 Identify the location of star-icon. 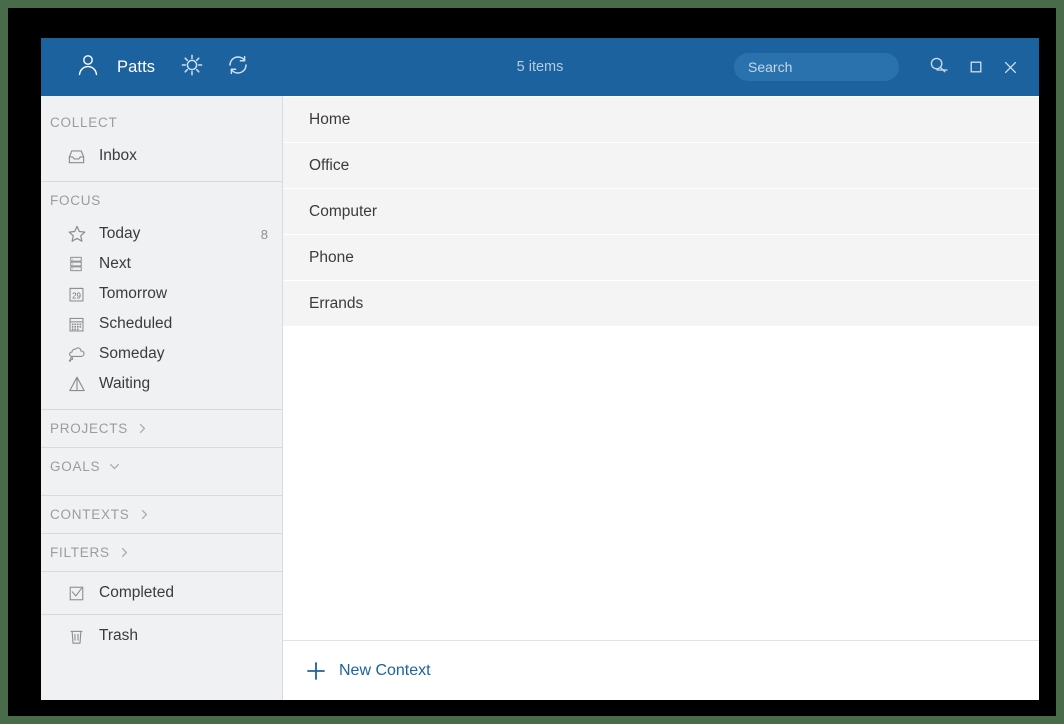
(80, 234).